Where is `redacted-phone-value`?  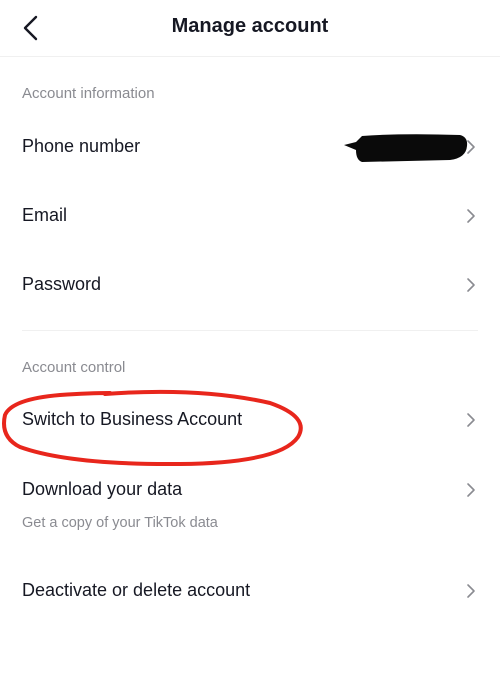 redacted-phone-value is located at coordinates (406, 148).